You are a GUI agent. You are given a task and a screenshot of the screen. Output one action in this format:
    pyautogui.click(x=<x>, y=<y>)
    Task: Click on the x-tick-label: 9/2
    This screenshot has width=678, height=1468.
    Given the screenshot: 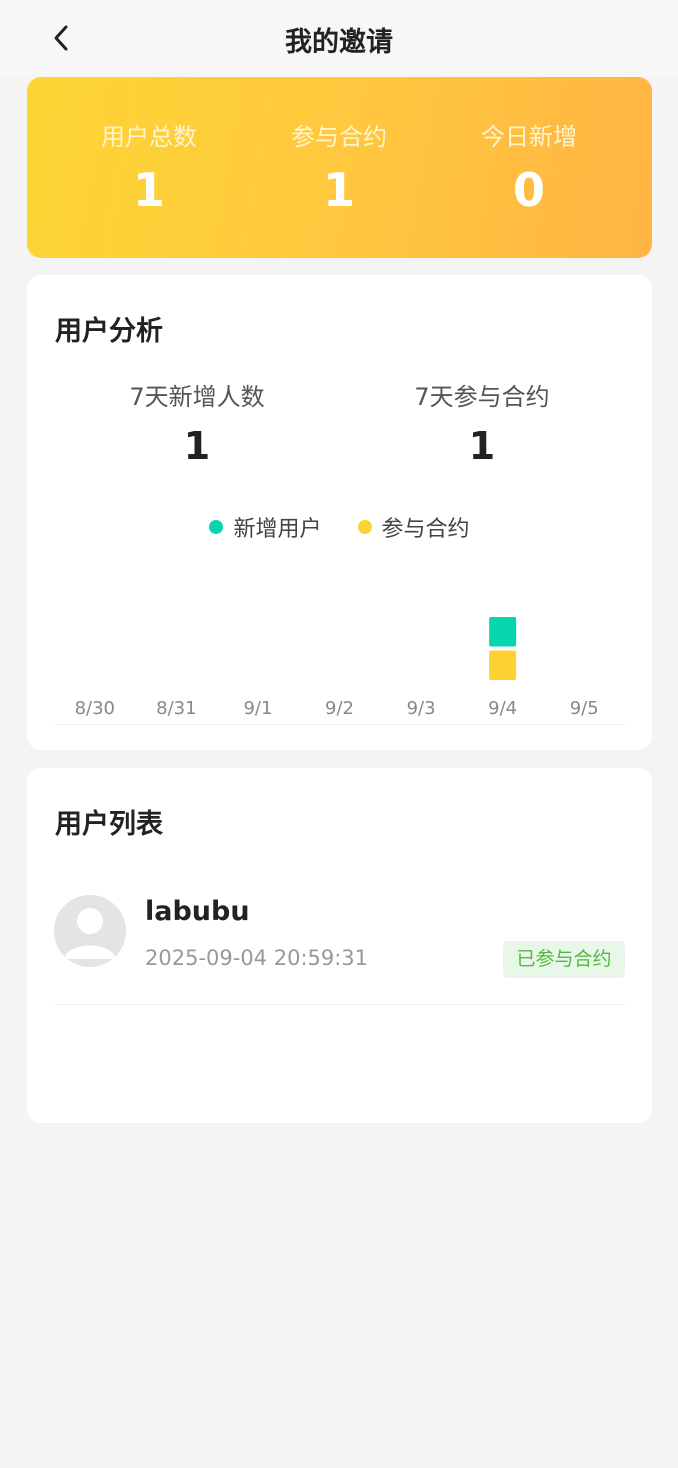 What is the action you would take?
    pyautogui.click(x=339, y=708)
    